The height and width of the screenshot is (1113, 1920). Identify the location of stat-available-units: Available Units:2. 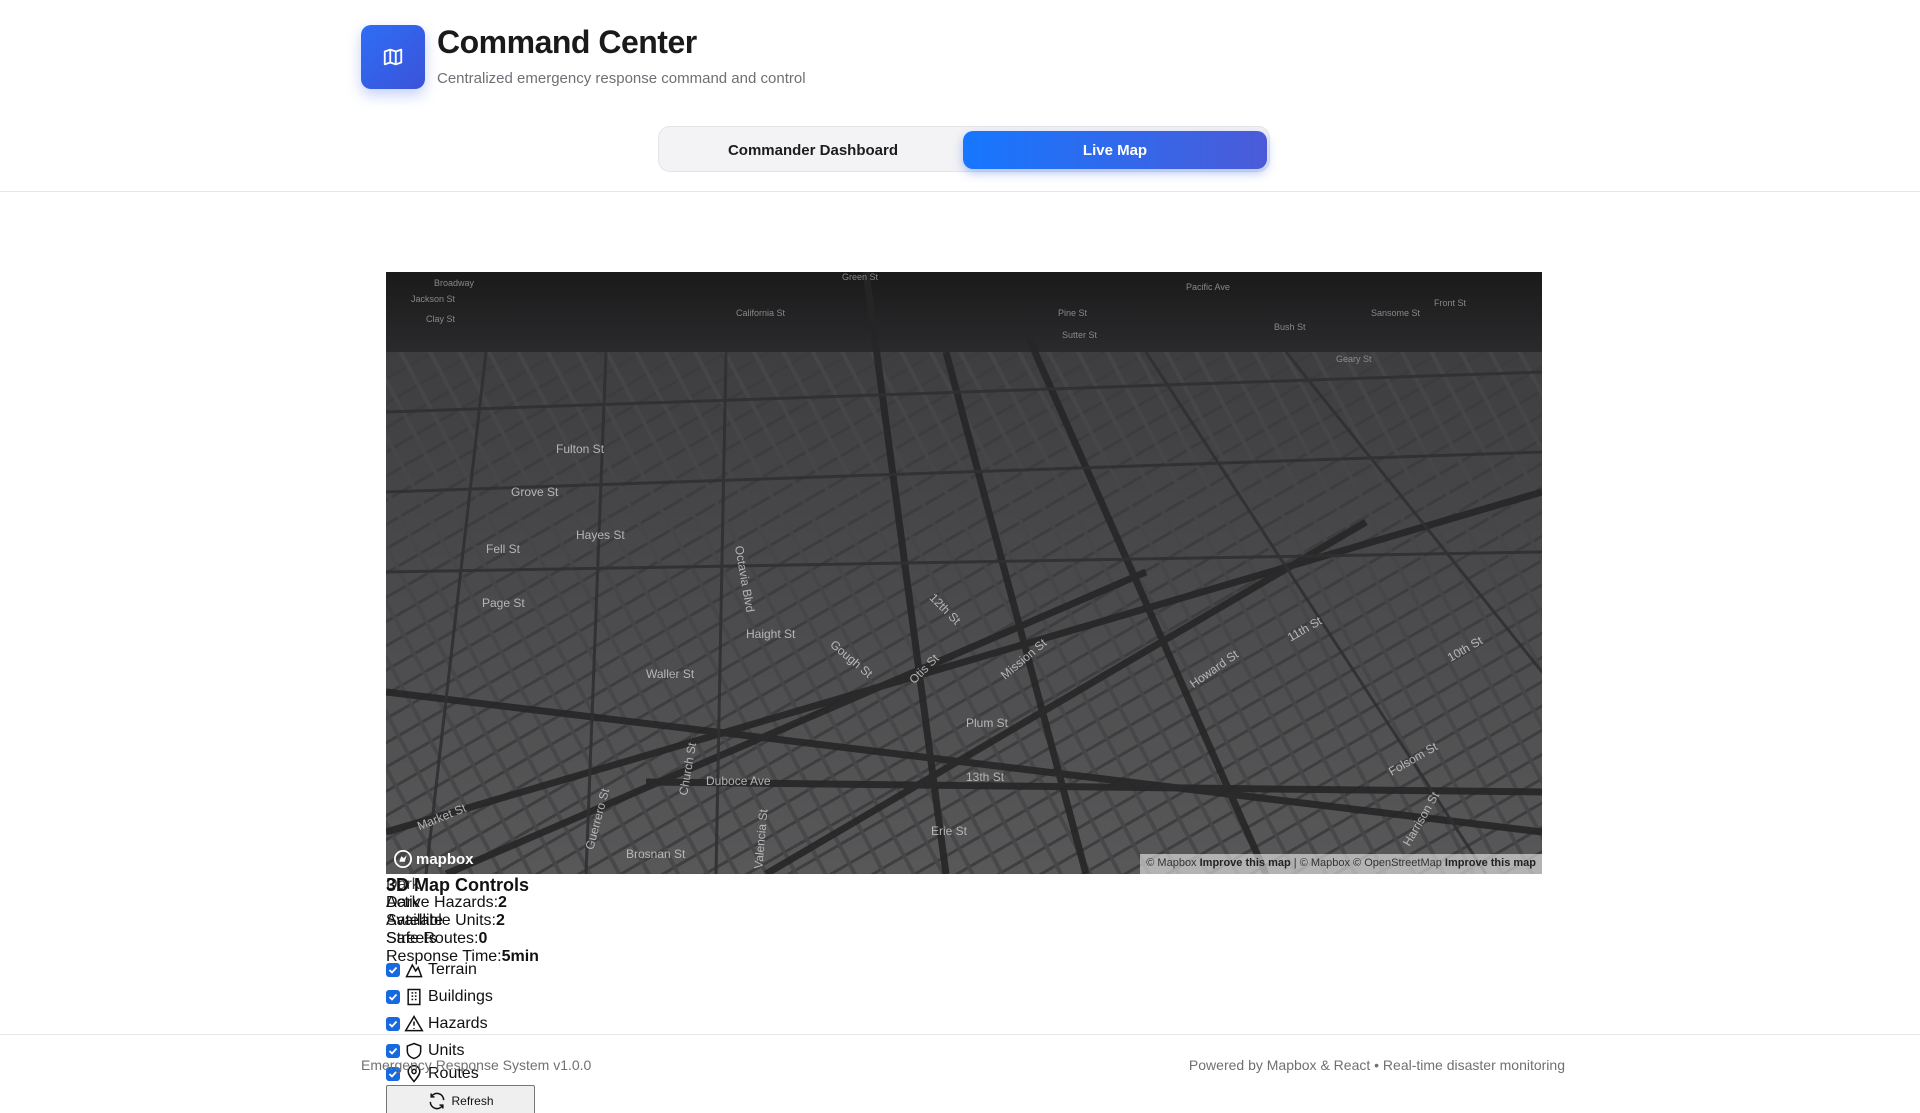
(445, 921).